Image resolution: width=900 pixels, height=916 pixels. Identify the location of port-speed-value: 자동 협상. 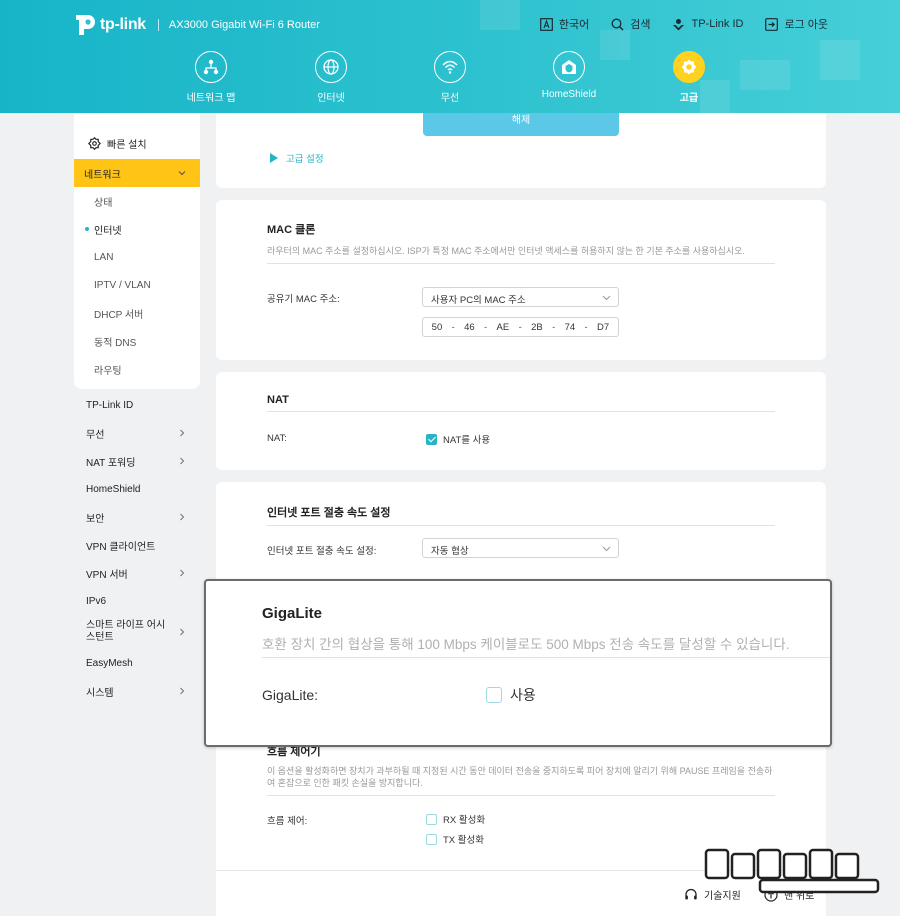
(450, 551).